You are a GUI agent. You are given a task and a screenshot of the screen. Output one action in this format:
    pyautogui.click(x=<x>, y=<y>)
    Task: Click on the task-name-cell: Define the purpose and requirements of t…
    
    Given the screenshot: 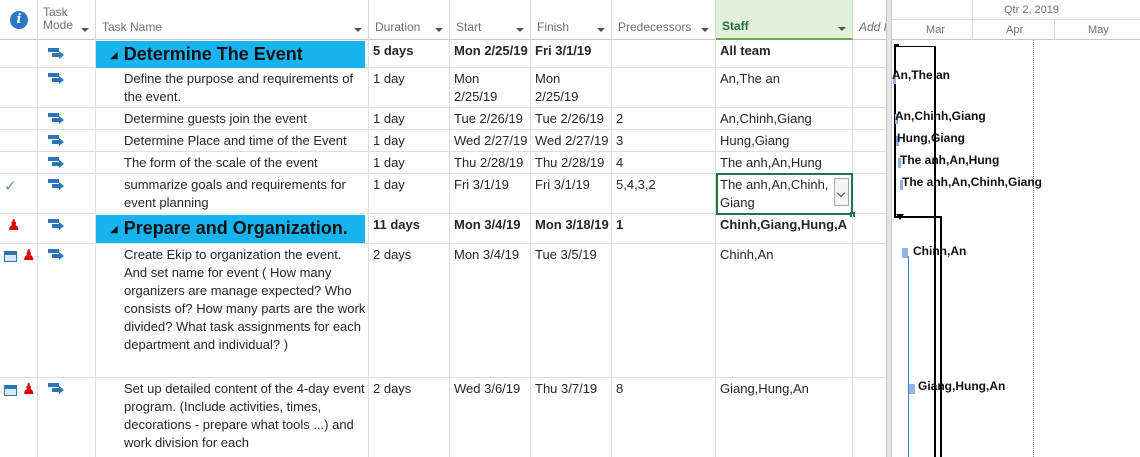 What is the action you would take?
    pyautogui.click(x=232, y=87)
    